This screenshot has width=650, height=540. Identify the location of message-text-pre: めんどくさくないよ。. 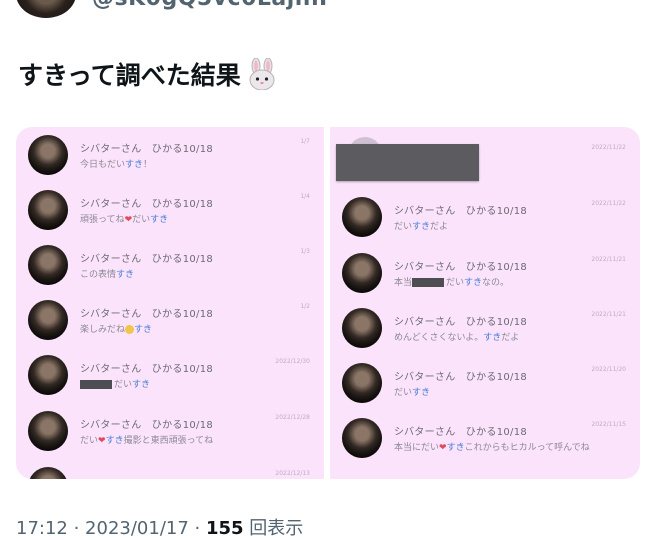
(439, 338).